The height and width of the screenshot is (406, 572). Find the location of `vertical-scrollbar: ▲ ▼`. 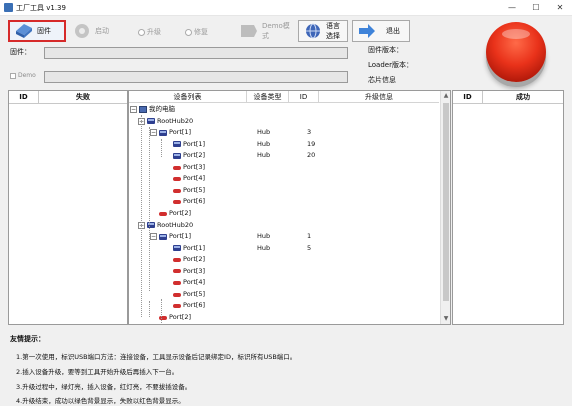

vertical-scrollbar: ▲ ▼ is located at coordinates (445, 207).